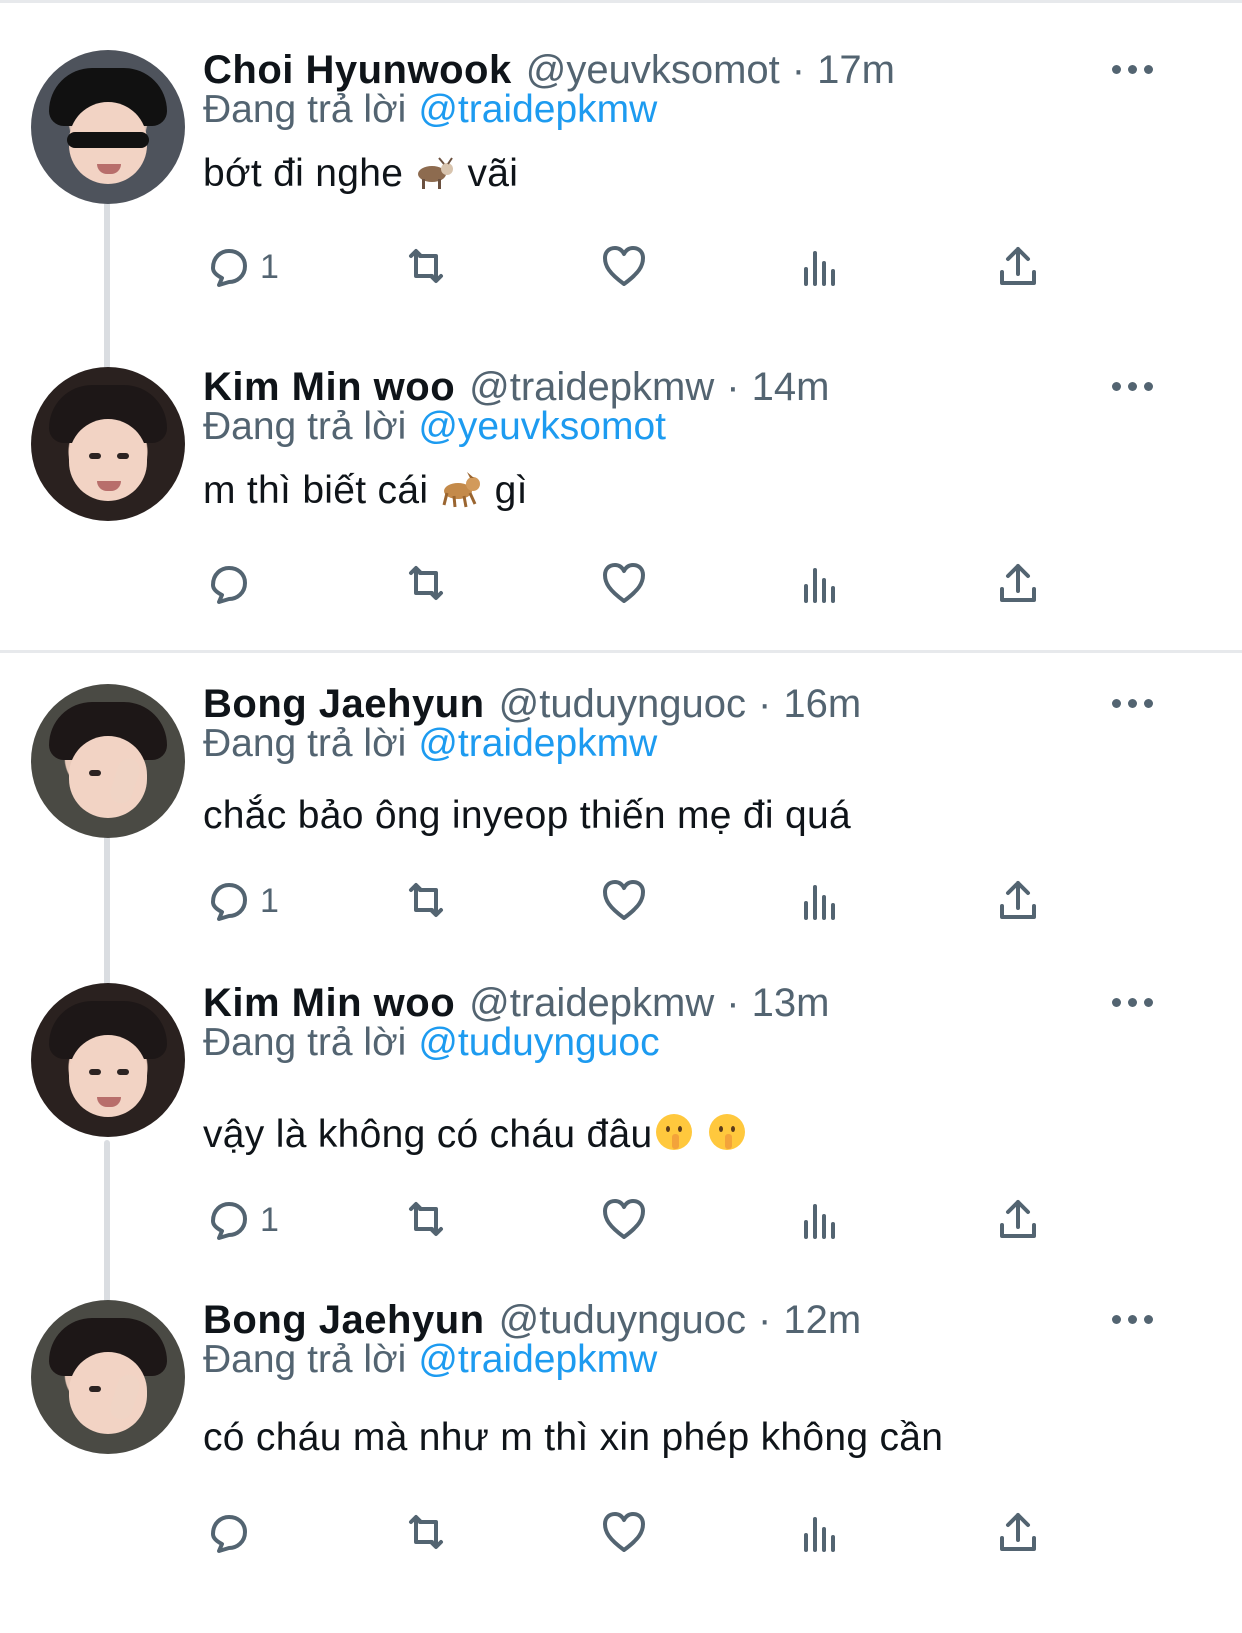 The height and width of the screenshot is (1633, 1242). I want to click on timestamp: 17m, so click(856, 70).